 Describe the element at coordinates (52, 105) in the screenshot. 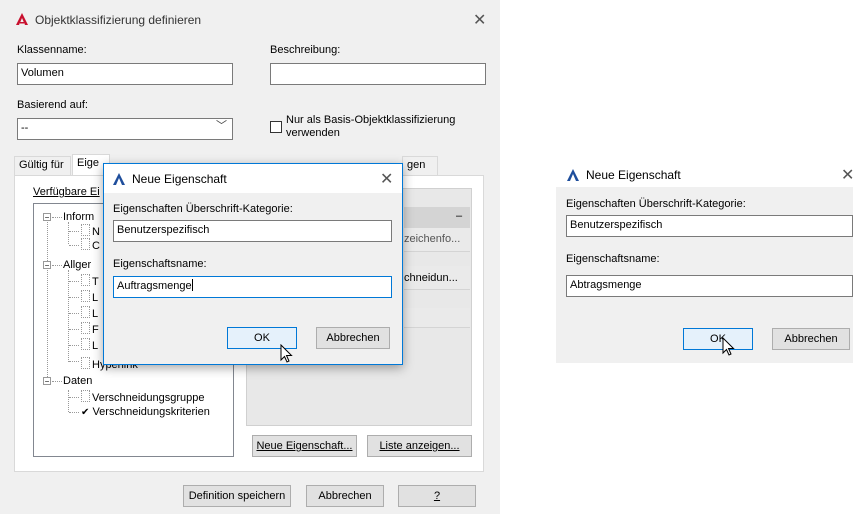

I see `basierend-label: Basierend auf:` at that location.